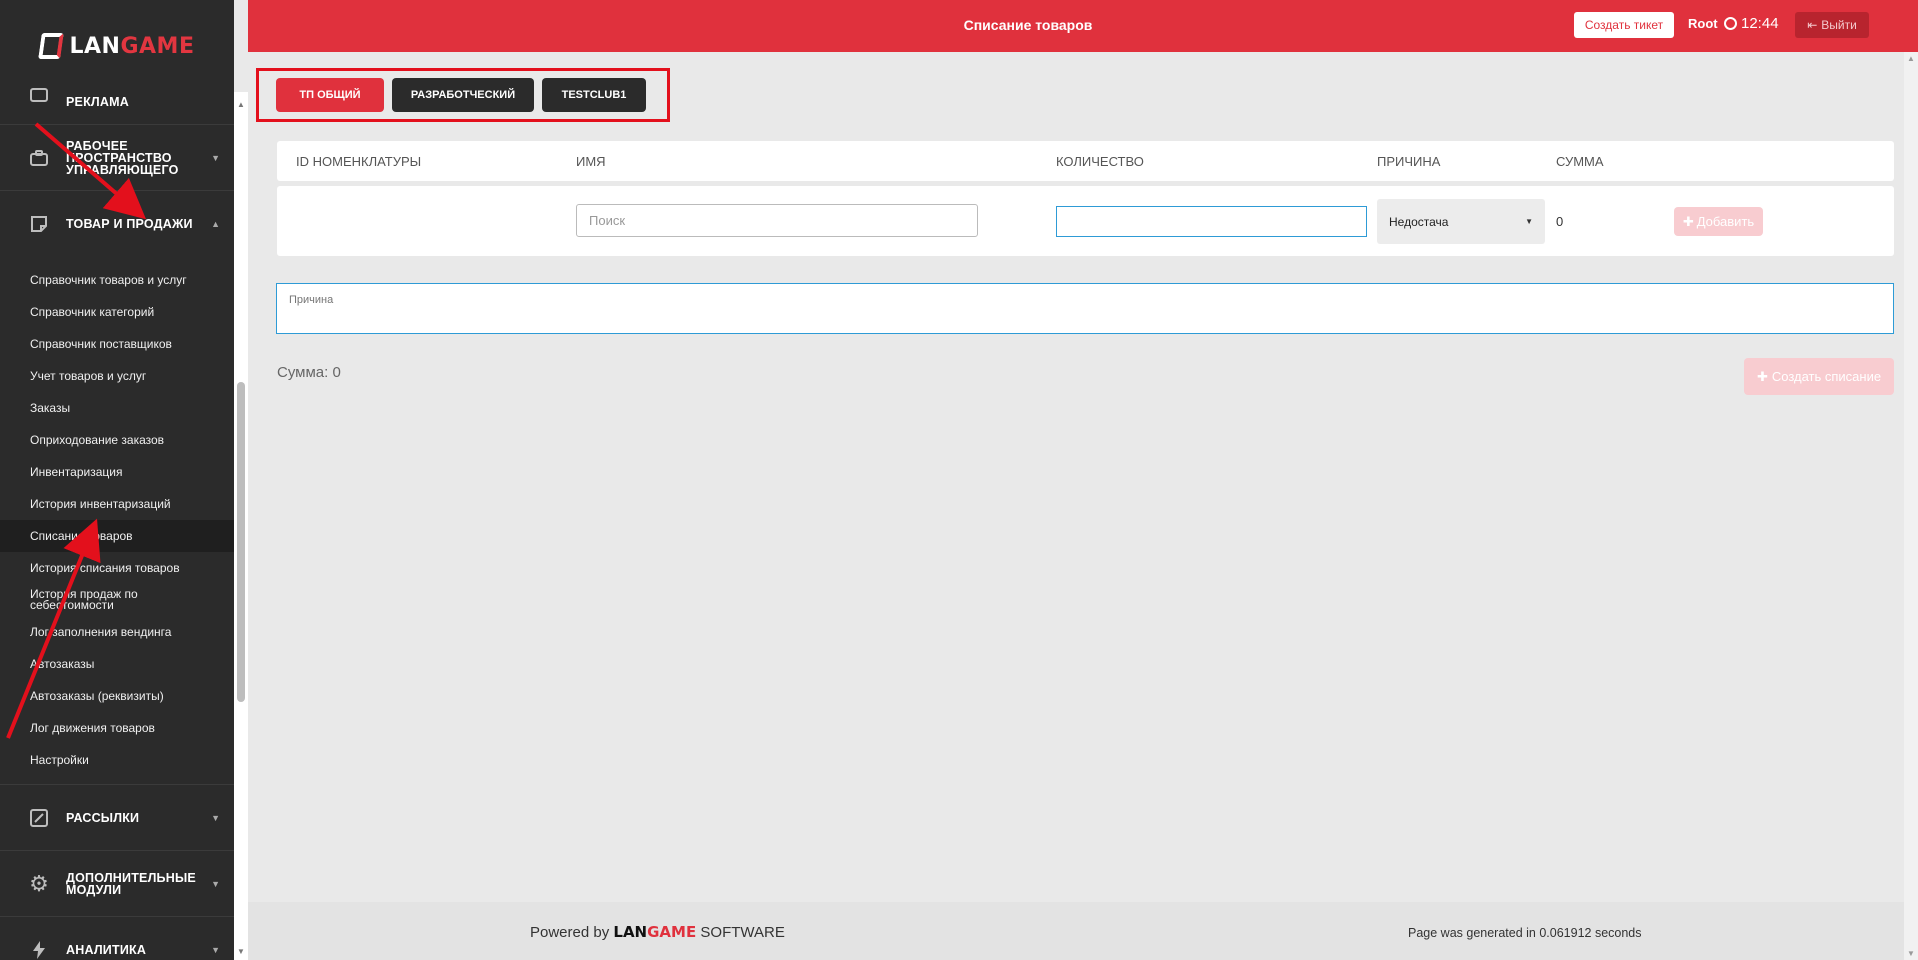  Describe the element at coordinates (50, 46) in the screenshot. I see `logo-icon` at that location.